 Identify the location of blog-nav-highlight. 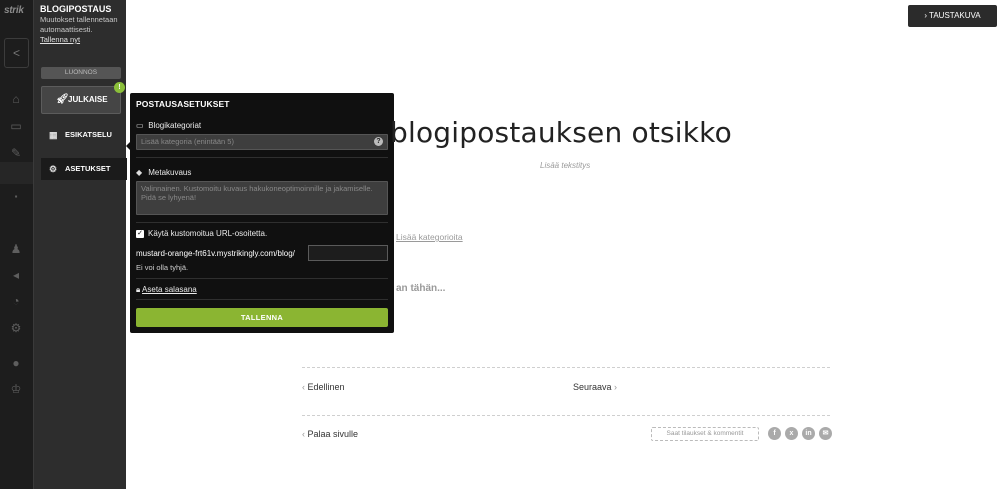
(16, 173).